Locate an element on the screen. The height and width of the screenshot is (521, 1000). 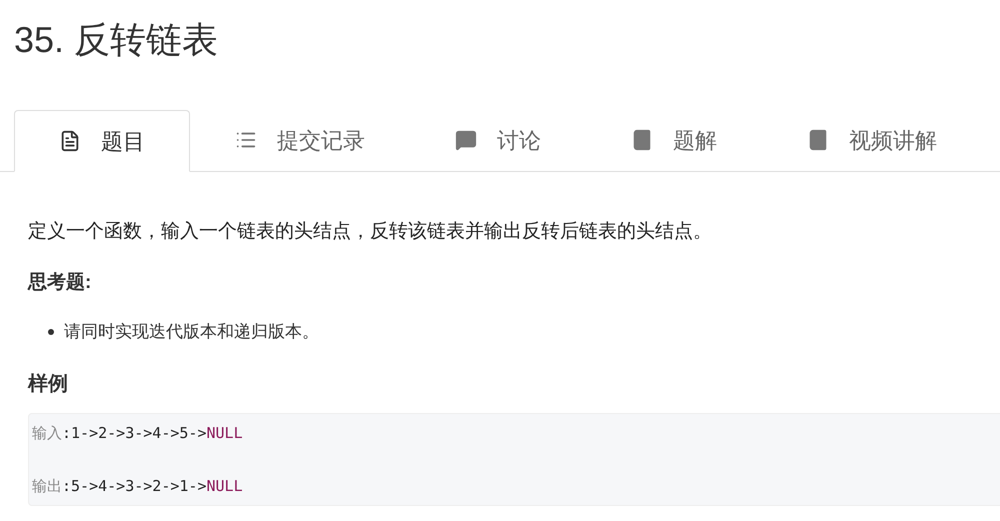
page-title: 35. 反转链表 is located at coordinates (117, 40).